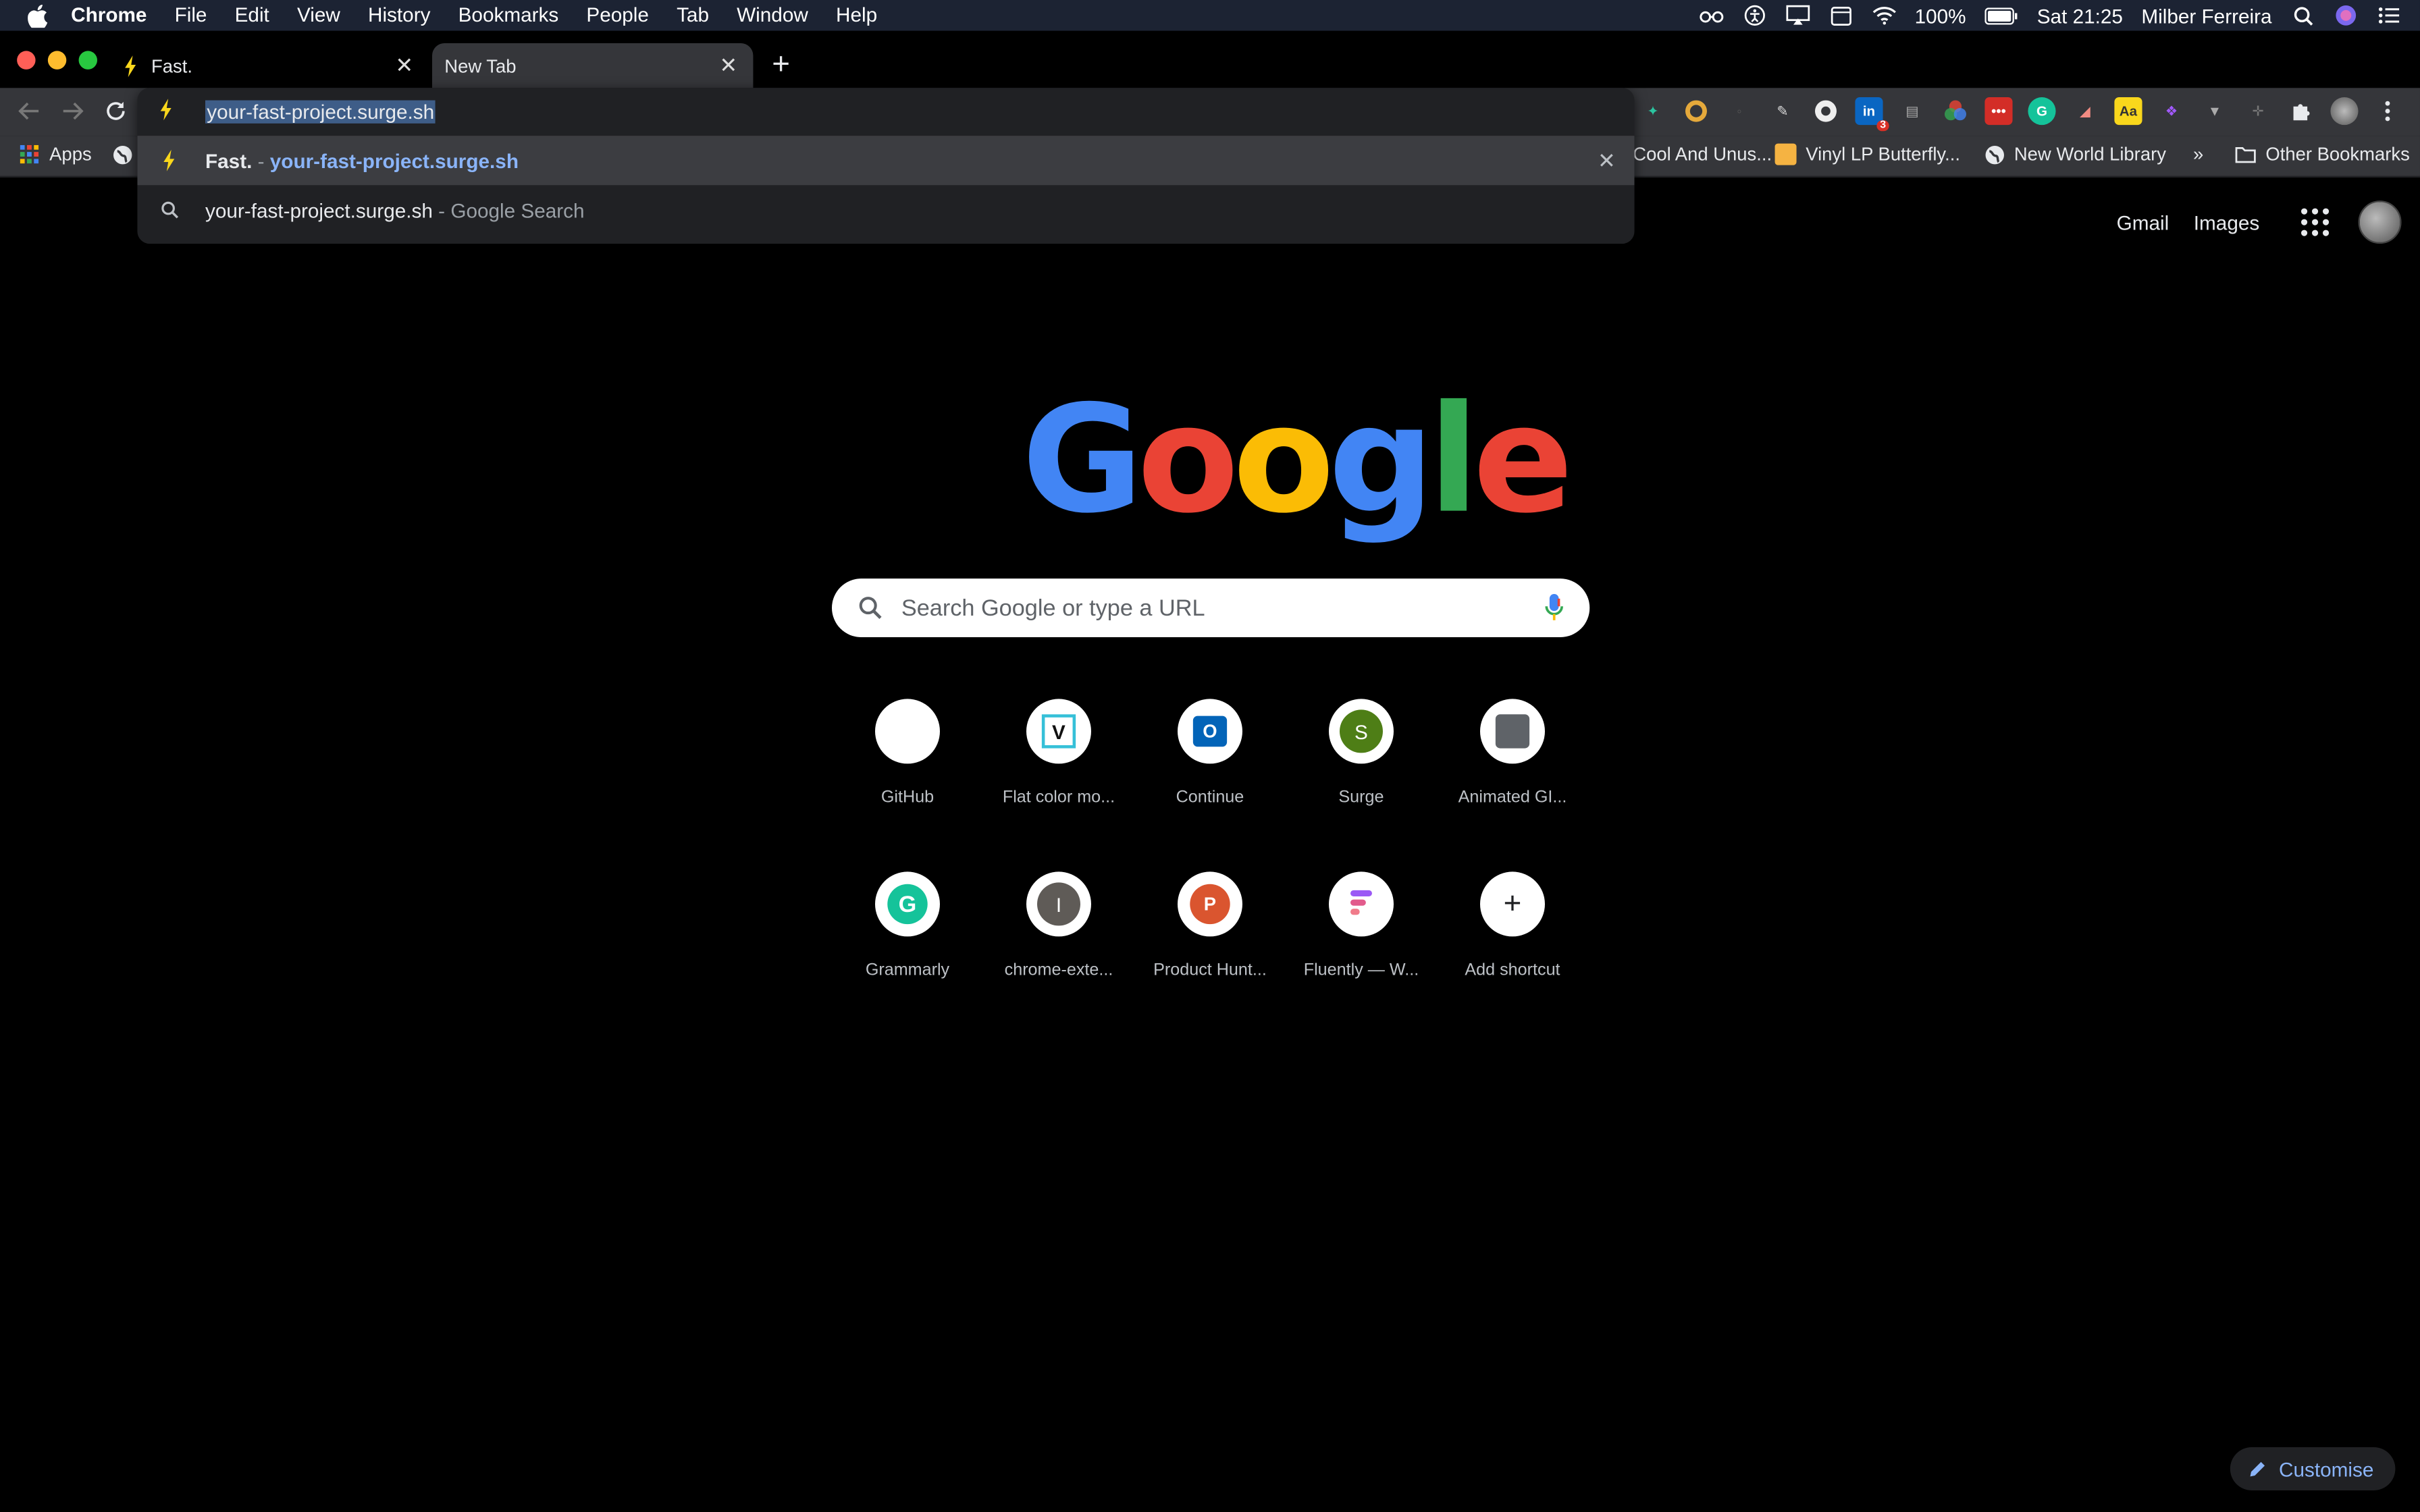  Describe the element at coordinates (1739, 111) in the screenshot. I see `faded-extension-icon: ◦` at that location.